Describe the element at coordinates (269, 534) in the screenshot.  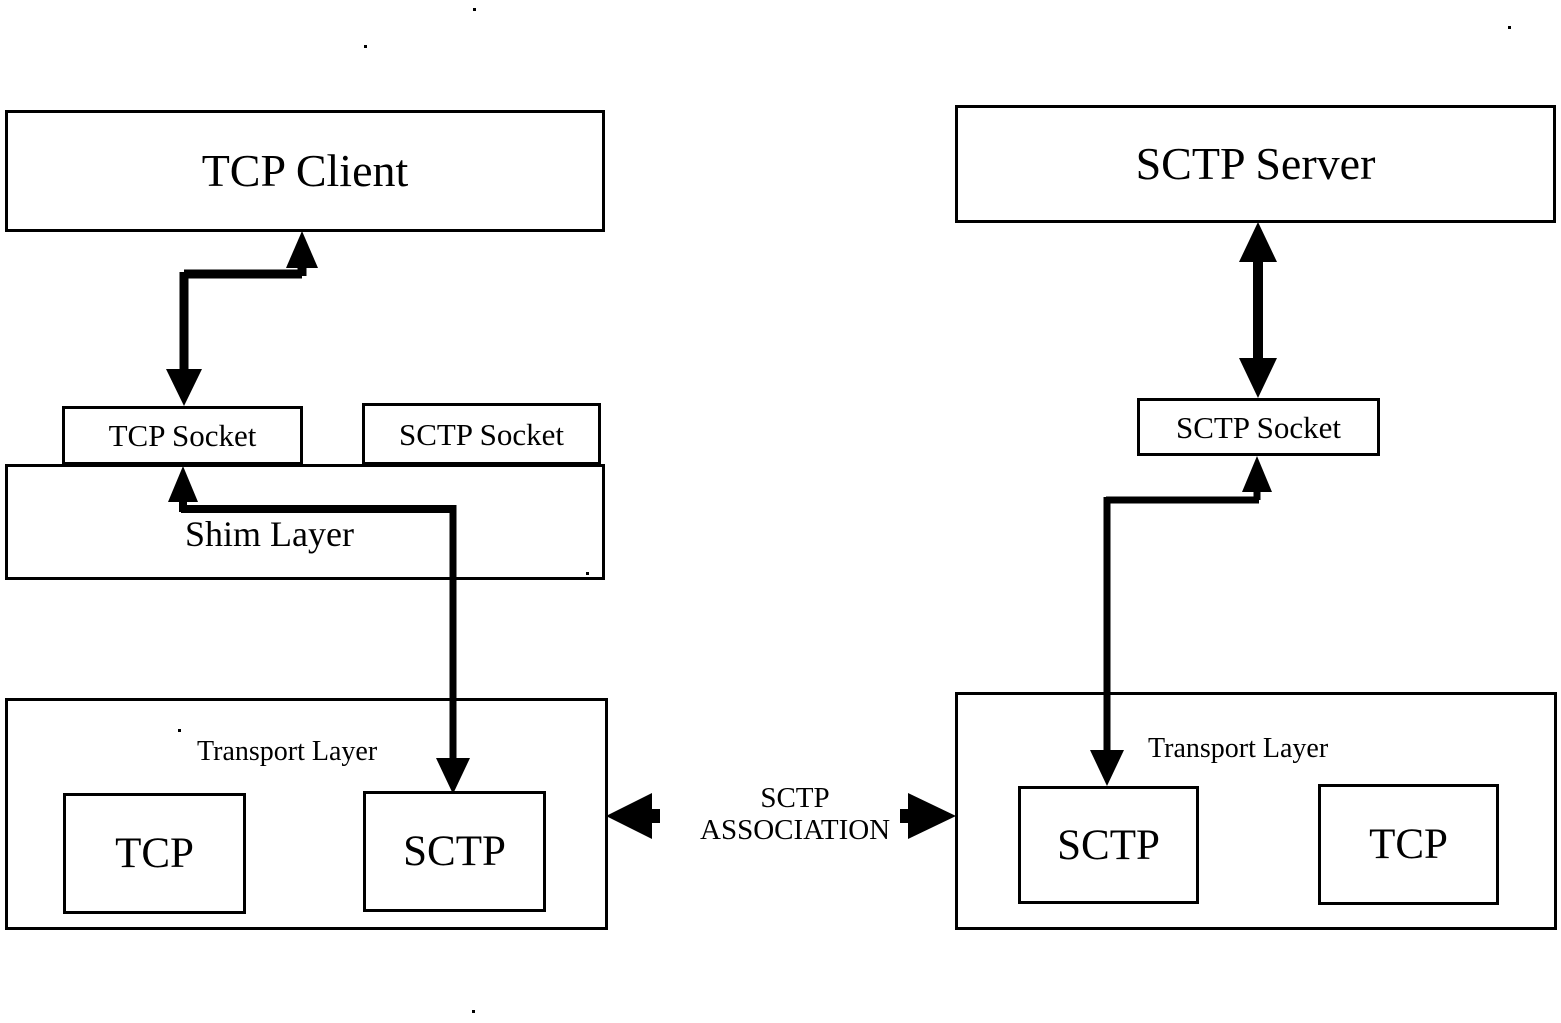
I see `left-shim-layer-label: Shim Layer` at that location.